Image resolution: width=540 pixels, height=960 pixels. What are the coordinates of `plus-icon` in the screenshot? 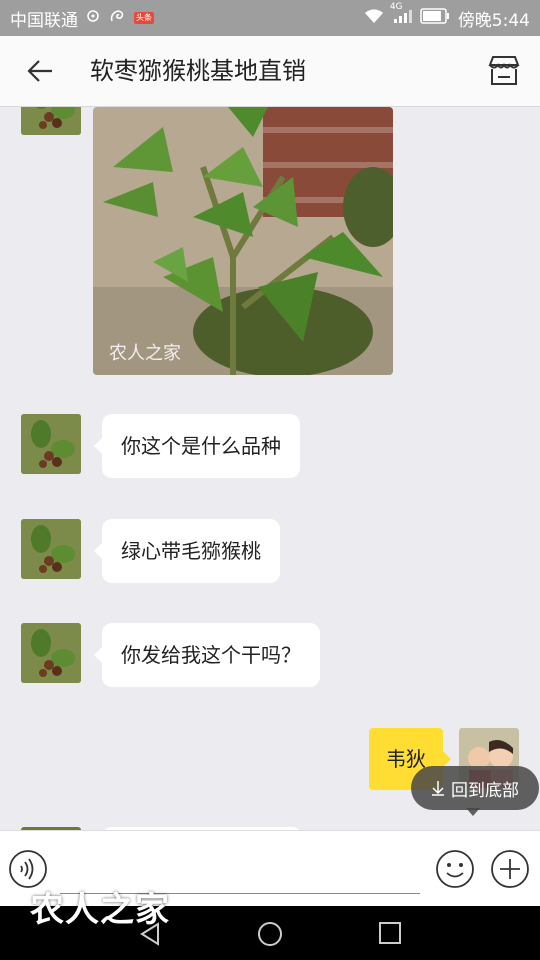 It's located at (510, 869).